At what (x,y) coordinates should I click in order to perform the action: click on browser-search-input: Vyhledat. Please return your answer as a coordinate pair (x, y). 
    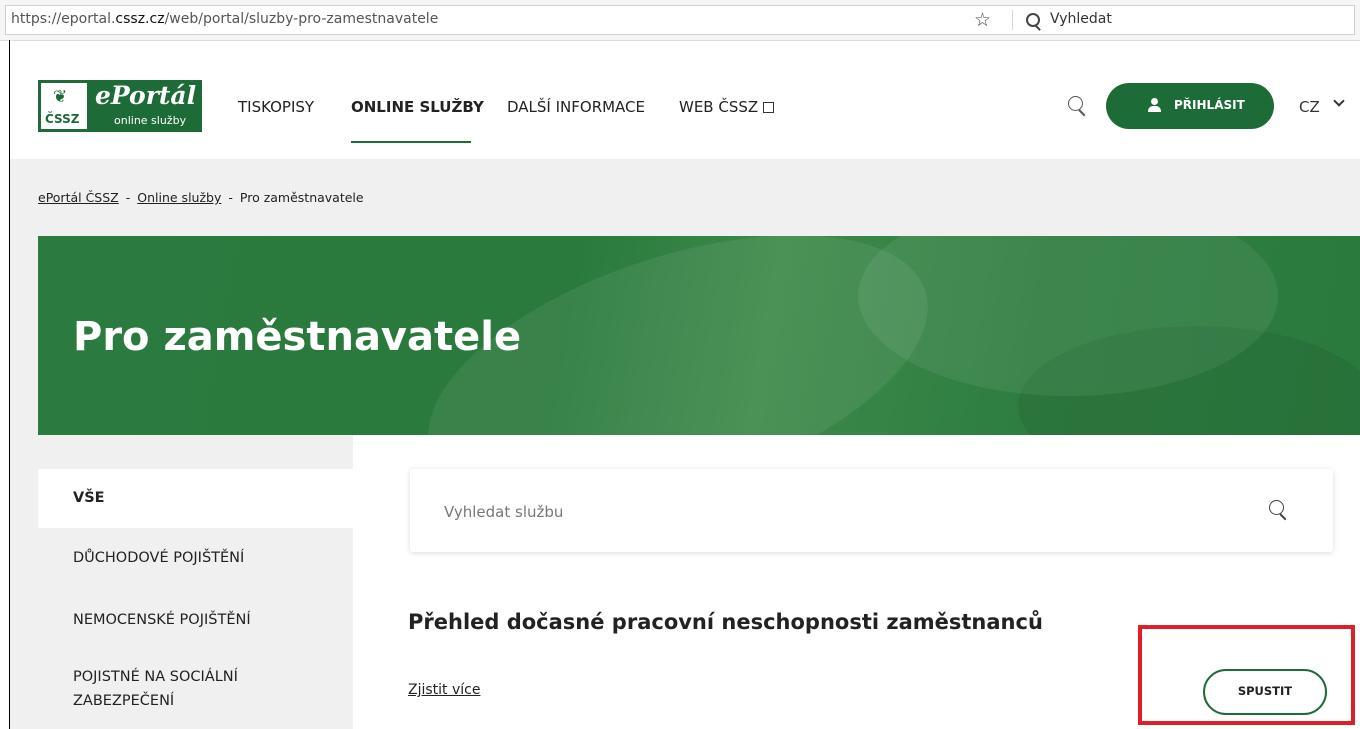
    Looking at the image, I should click on (1081, 19).